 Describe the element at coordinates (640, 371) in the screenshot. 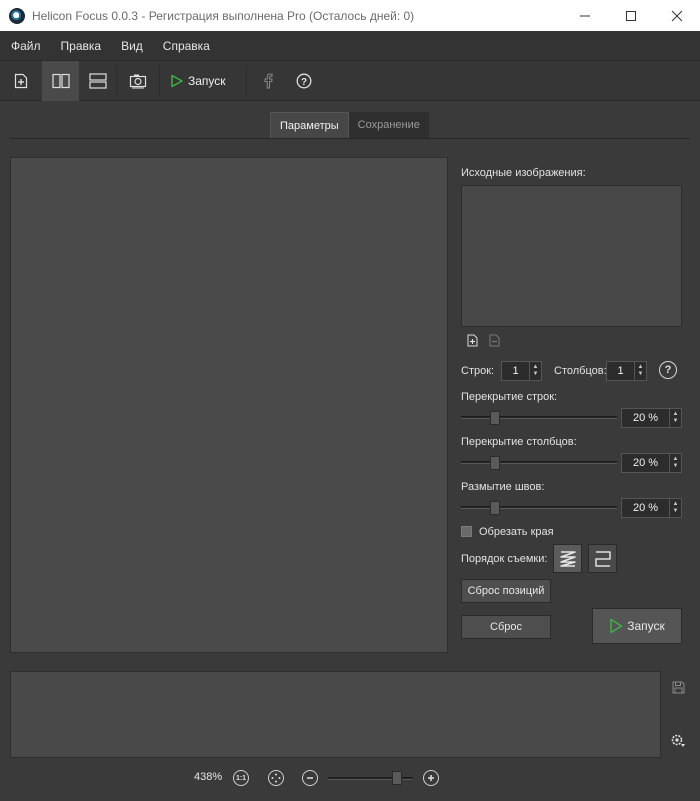

I see `cols-stepper-arrows: ▲ ▼` at that location.